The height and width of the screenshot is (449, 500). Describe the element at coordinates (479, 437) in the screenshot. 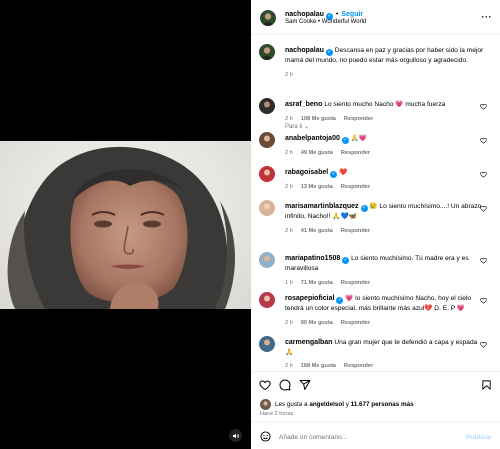

I see `publish-button: Publicar` at that location.